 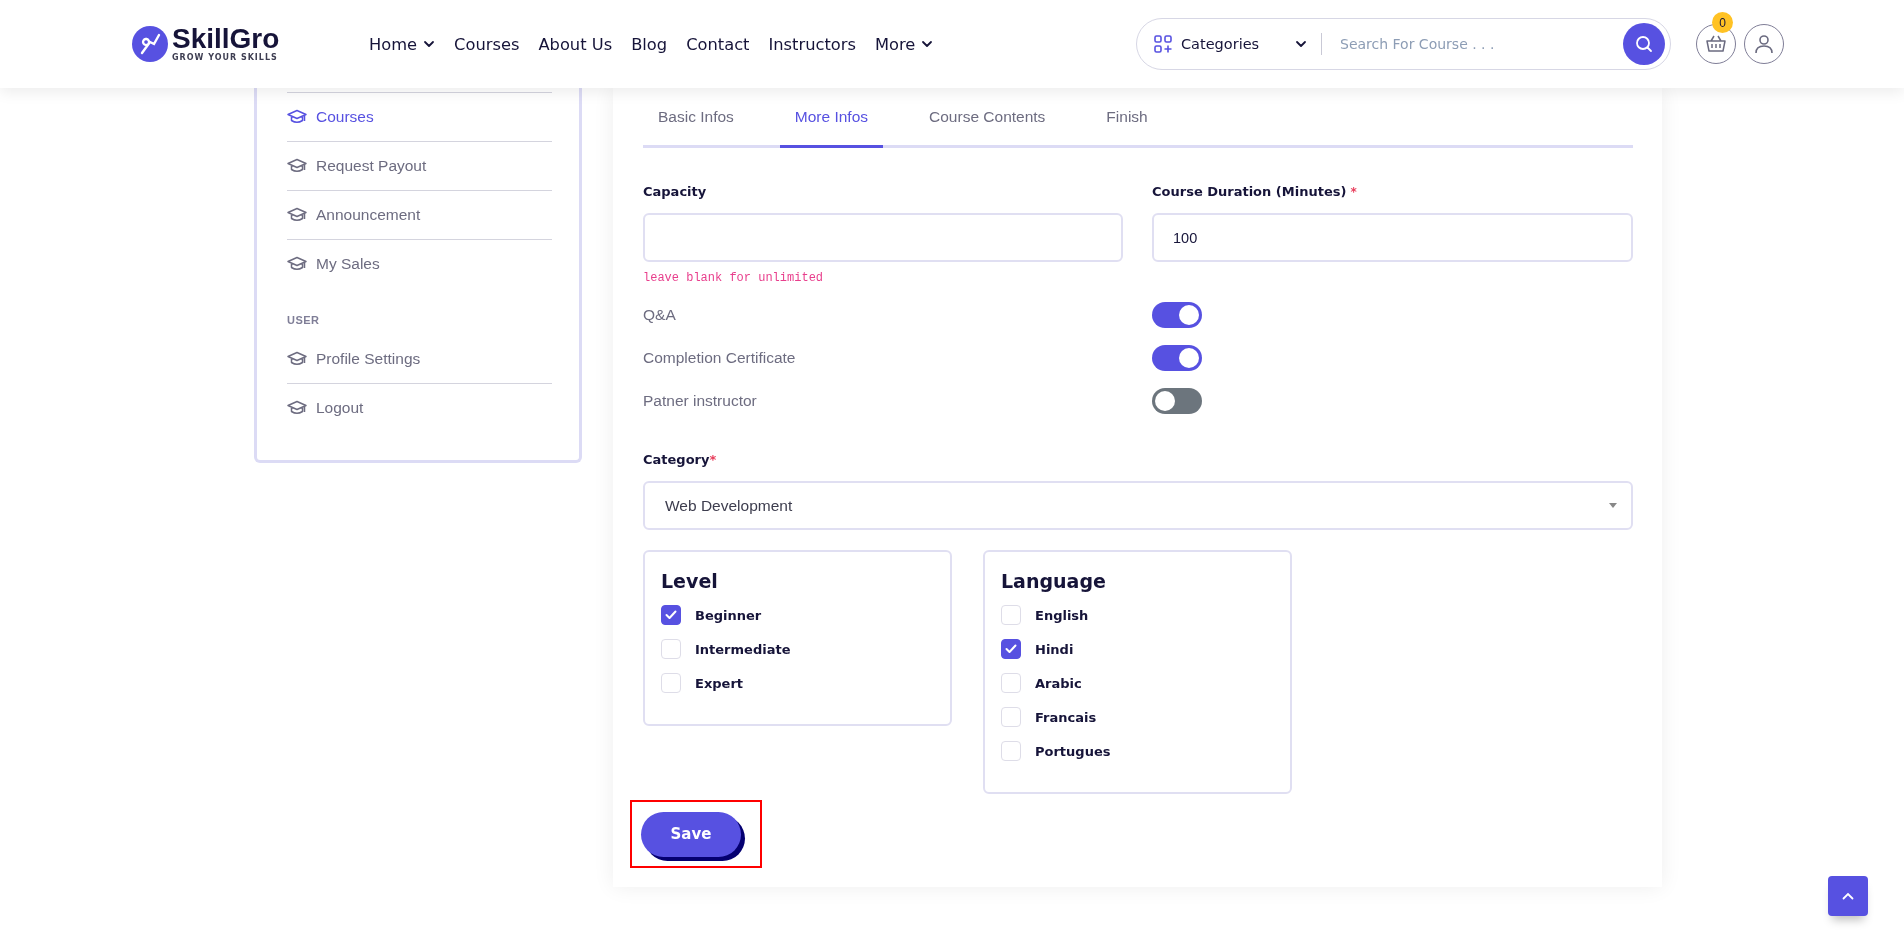 What do you see at coordinates (1054, 649) in the screenshot?
I see `checkbox-label: Hindi` at bounding box center [1054, 649].